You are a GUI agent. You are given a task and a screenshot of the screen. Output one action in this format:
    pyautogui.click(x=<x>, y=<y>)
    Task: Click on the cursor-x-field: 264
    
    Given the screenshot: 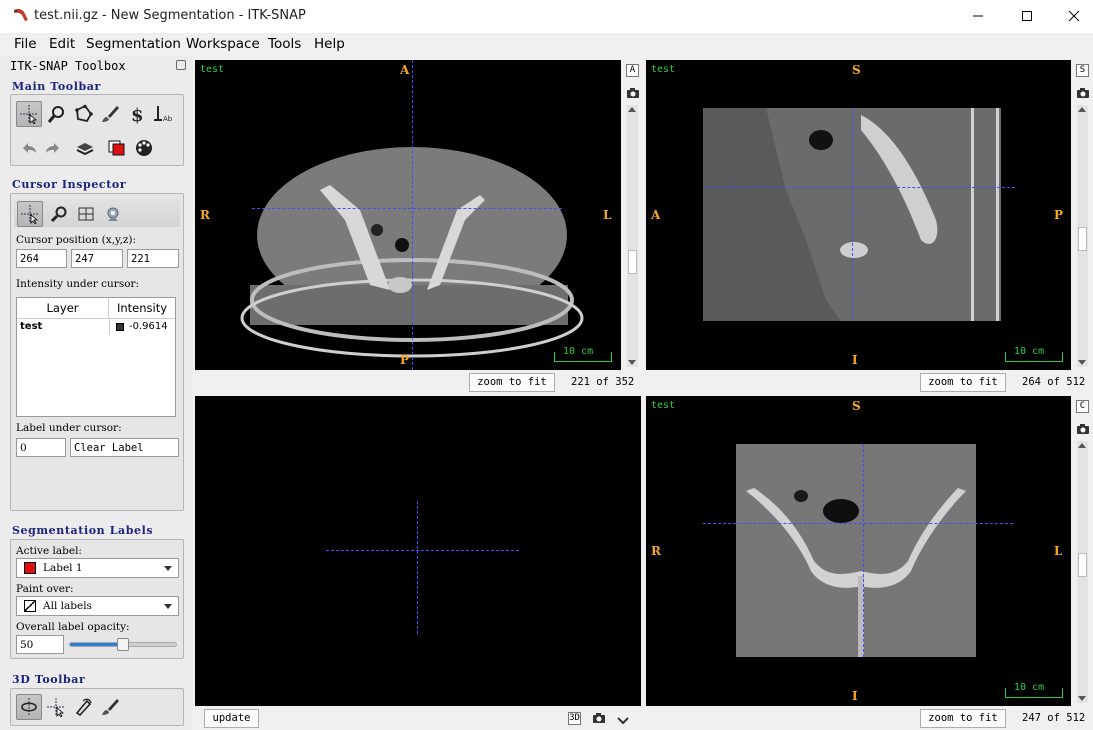 What is the action you would take?
    pyautogui.click(x=41, y=258)
    